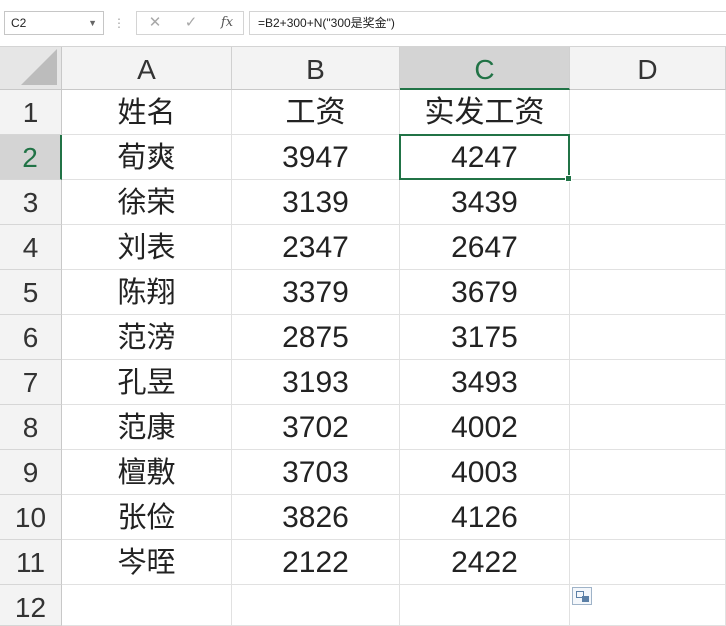  I want to click on cell-c9: 4003, so click(485, 472).